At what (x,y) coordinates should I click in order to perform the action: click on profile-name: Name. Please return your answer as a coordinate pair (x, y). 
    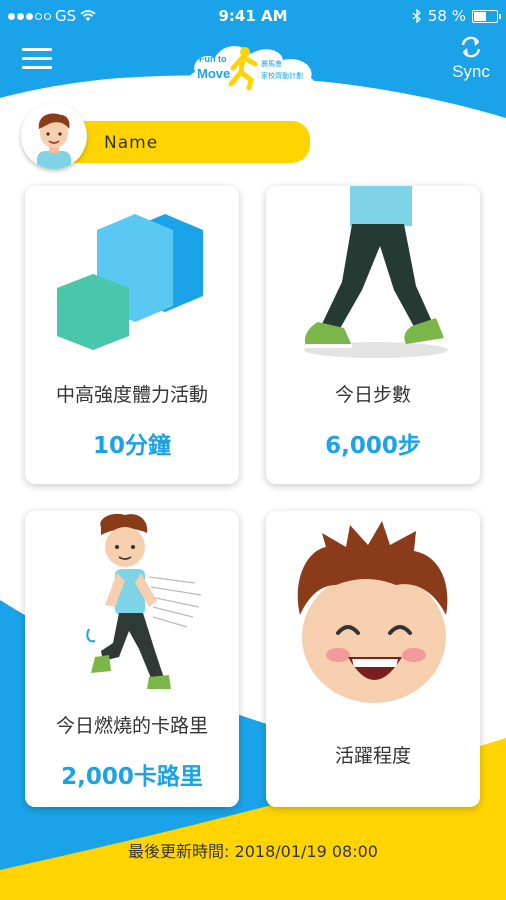
    Looking at the image, I should click on (131, 143).